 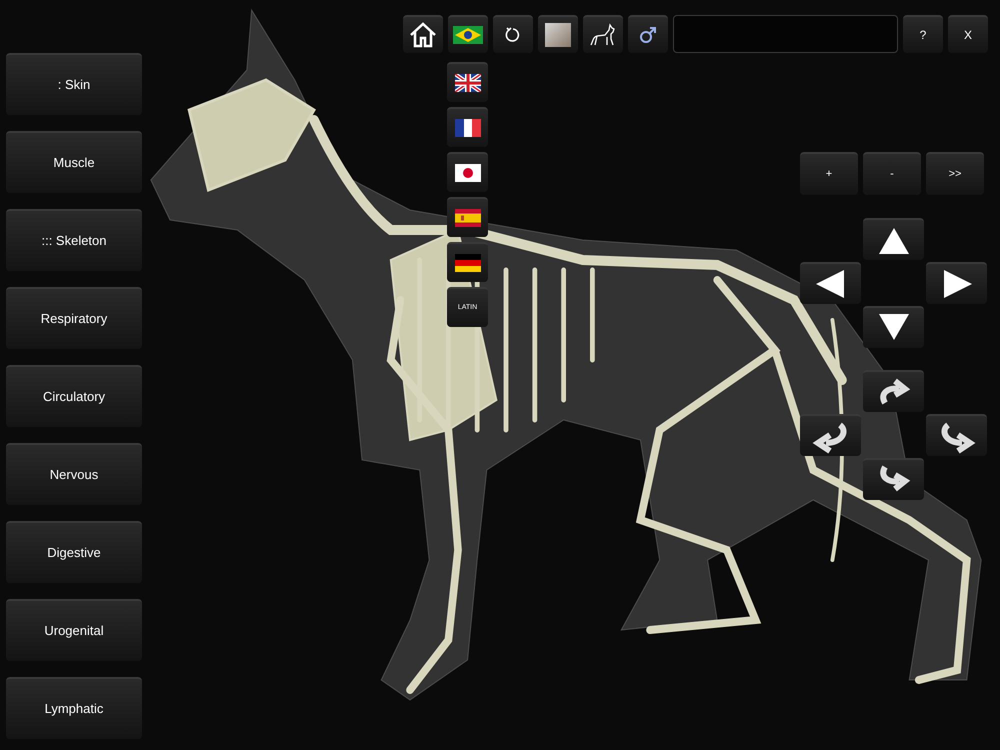 What do you see at coordinates (74, 708) in the screenshot?
I see `layer-button: Lymphatic` at bounding box center [74, 708].